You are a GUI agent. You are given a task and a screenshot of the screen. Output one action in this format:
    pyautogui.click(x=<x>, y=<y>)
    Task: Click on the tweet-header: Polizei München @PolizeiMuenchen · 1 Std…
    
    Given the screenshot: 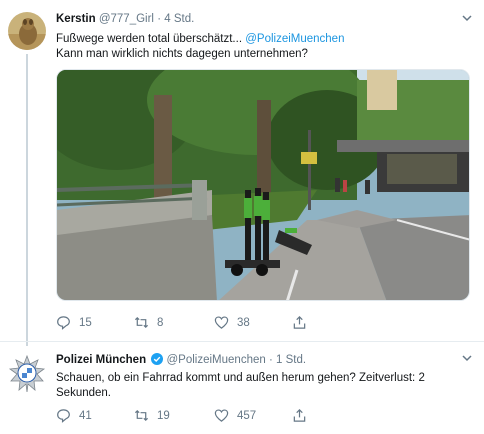 What is the action you would take?
    pyautogui.click(x=181, y=359)
    